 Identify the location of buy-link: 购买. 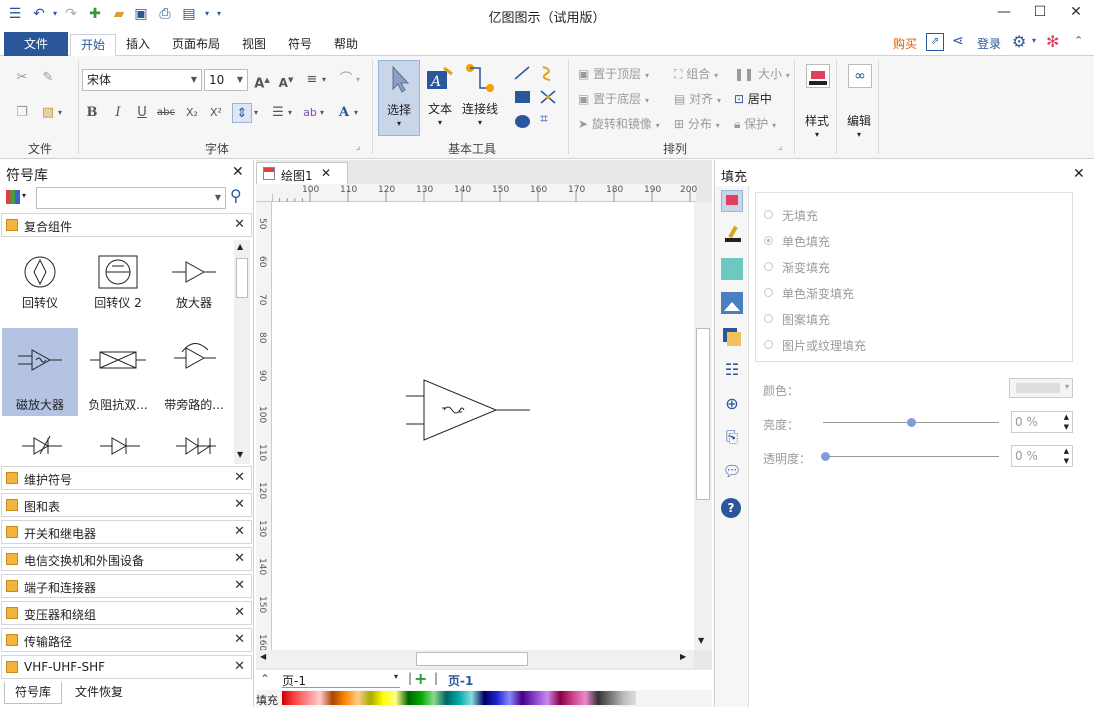
(905, 43).